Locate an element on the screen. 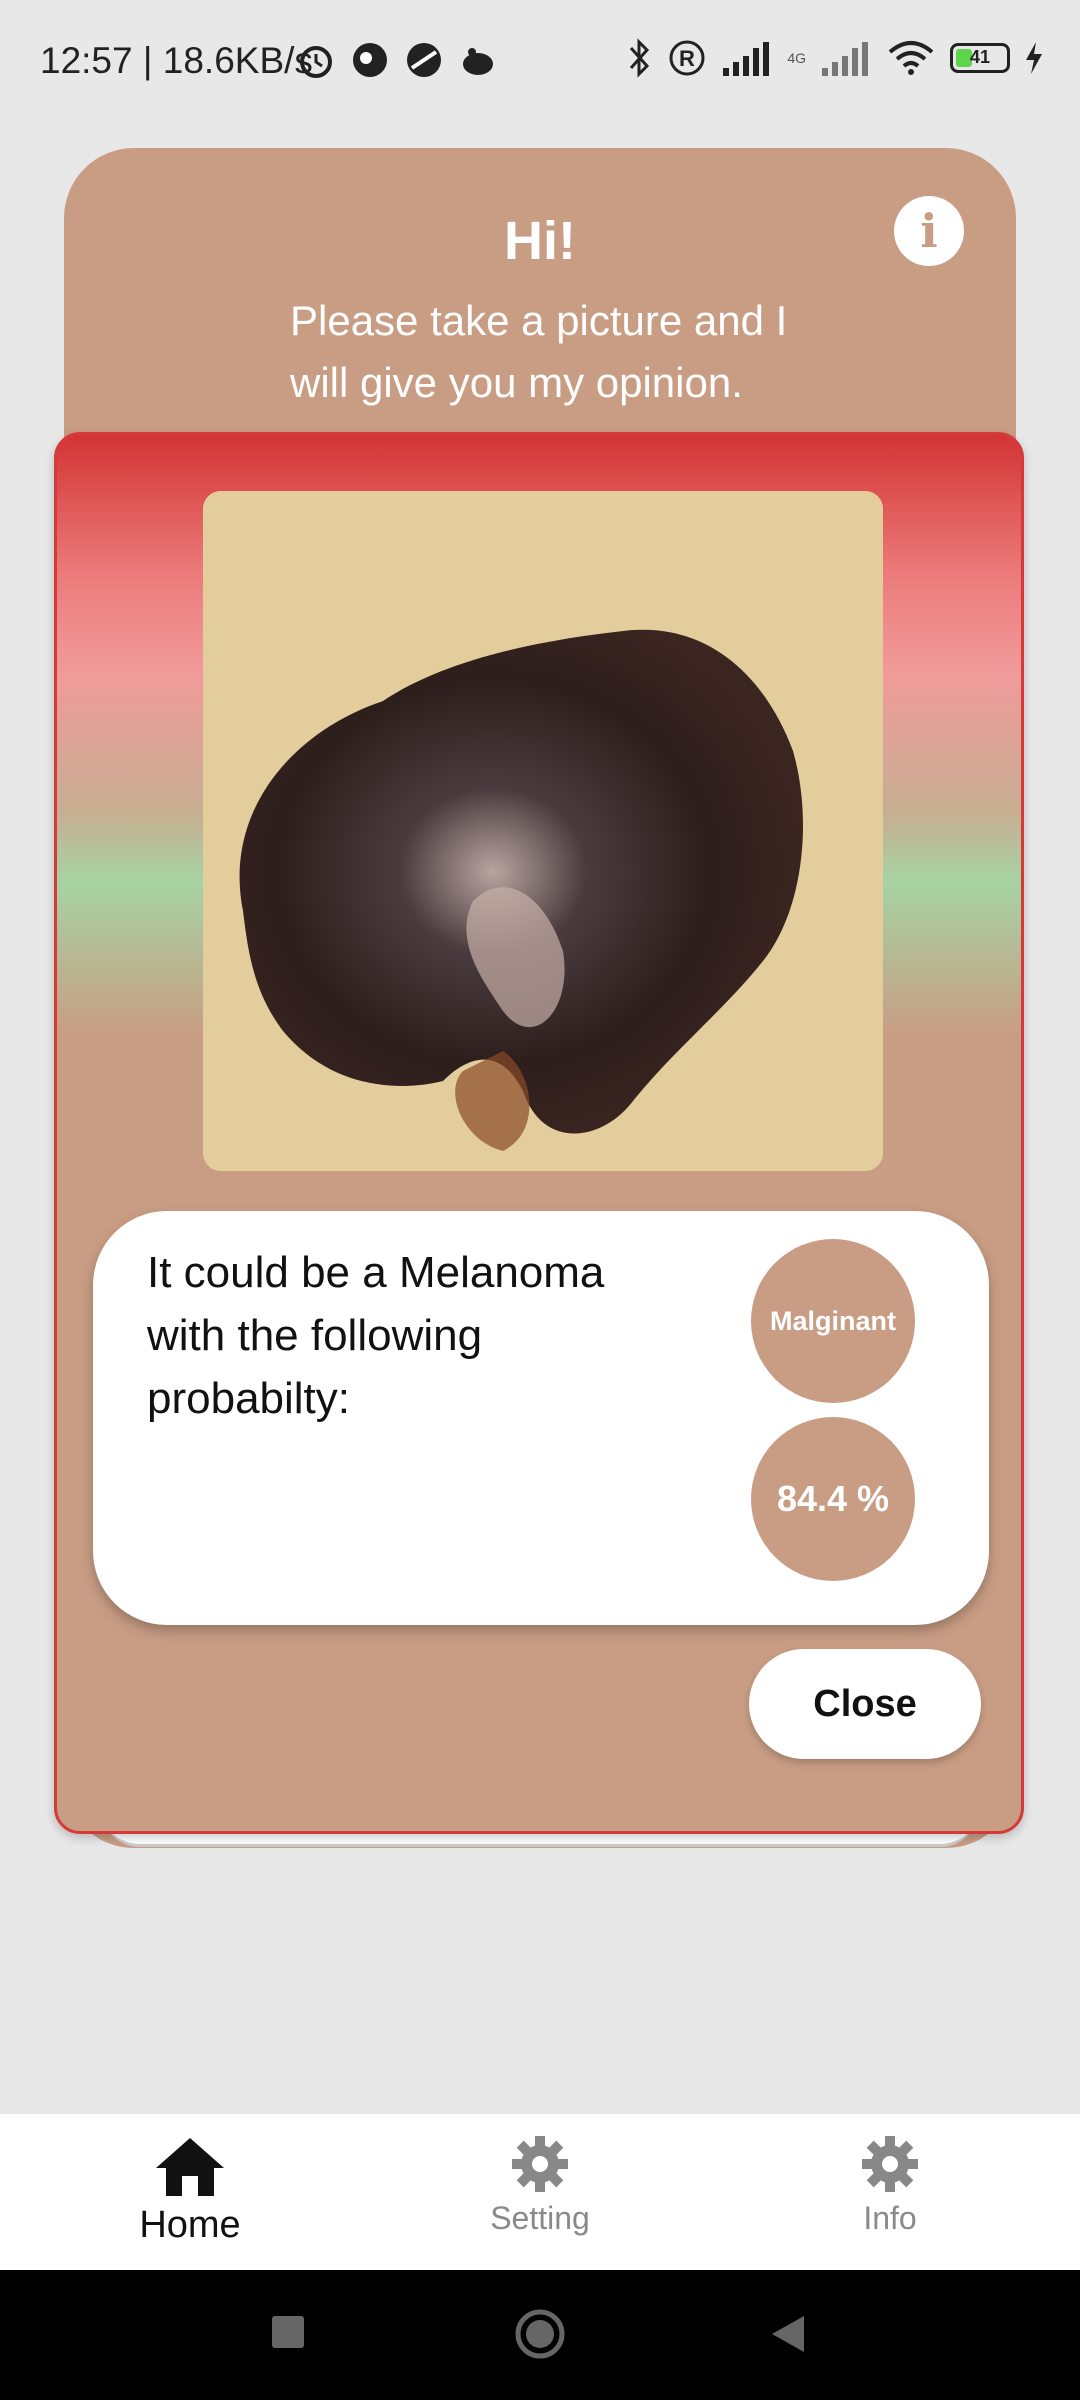 This screenshot has height=2400, width=1080. system-navigation-bar is located at coordinates (540, 2335).